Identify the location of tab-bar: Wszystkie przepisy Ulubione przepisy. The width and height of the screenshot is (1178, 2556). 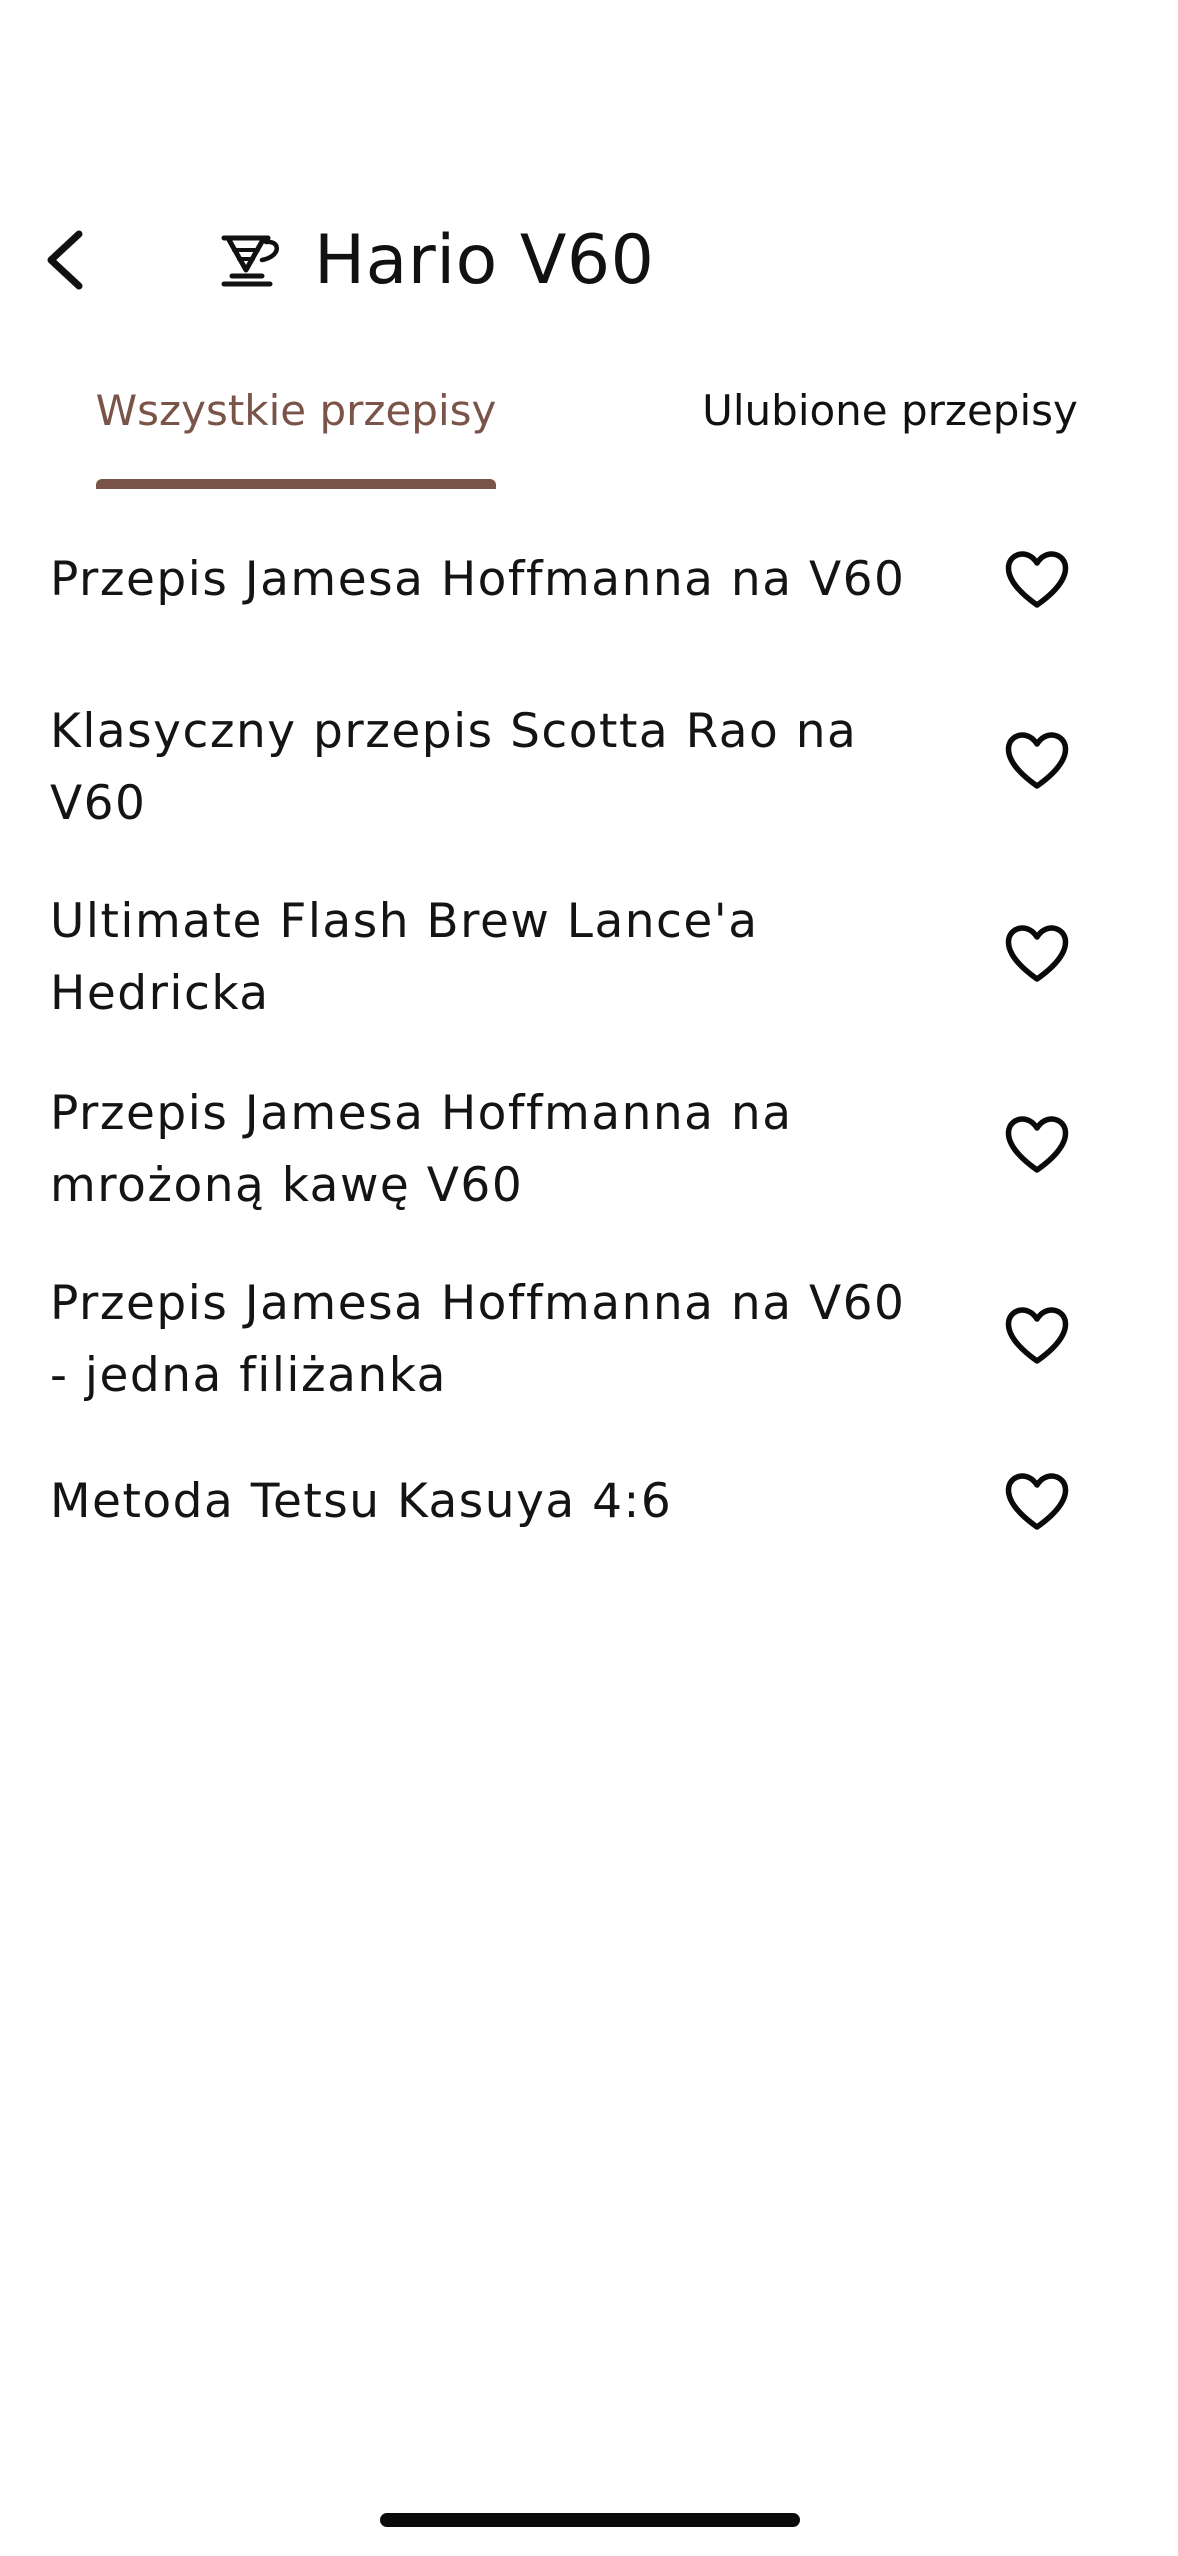
(589, 426).